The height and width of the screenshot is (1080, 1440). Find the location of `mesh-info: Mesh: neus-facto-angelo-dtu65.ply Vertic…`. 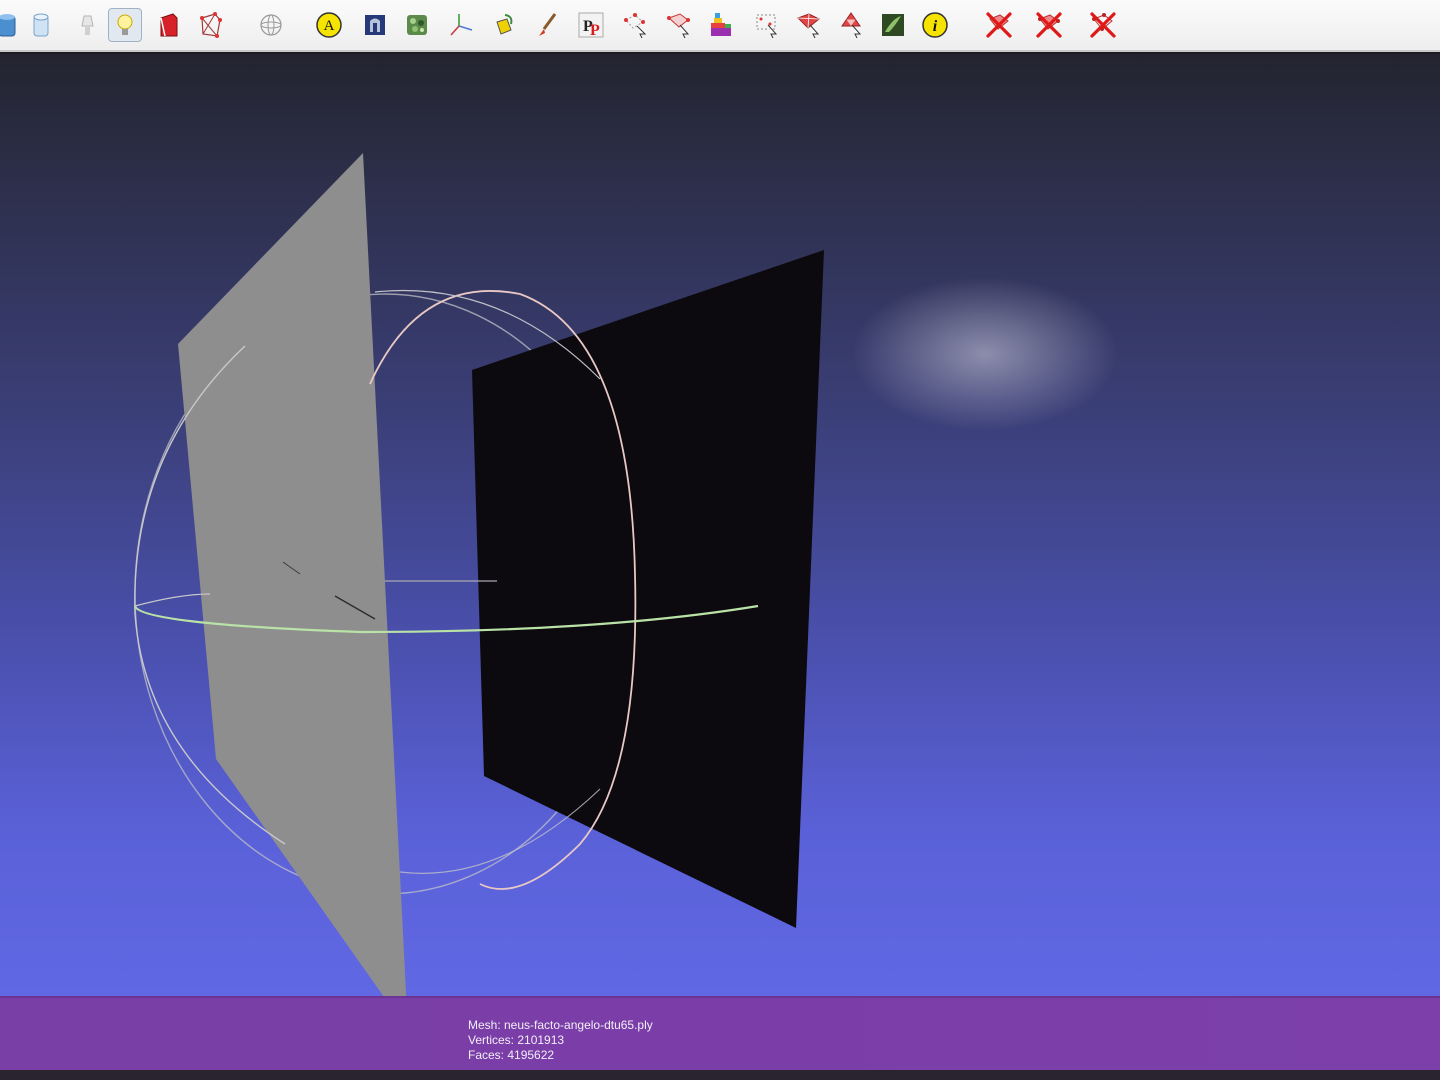

mesh-info: Mesh: neus-facto-angelo-dtu65.ply Vertic… is located at coordinates (560, 1040).